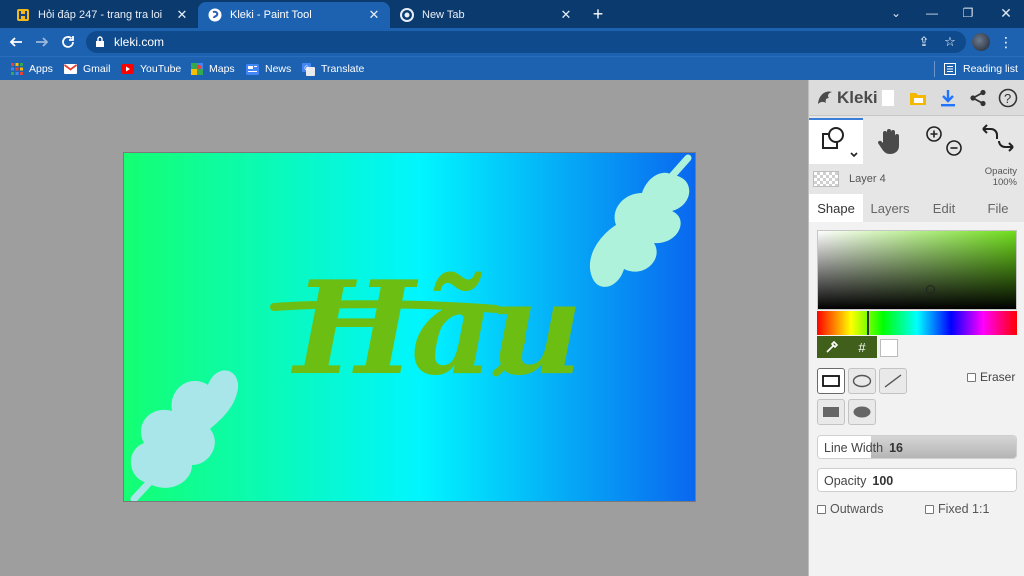 This screenshot has width=1024, height=576. Describe the element at coordinates (271, 15) in the screenshot. I see `tab-title: Kleki - Paint Tool` at that location.